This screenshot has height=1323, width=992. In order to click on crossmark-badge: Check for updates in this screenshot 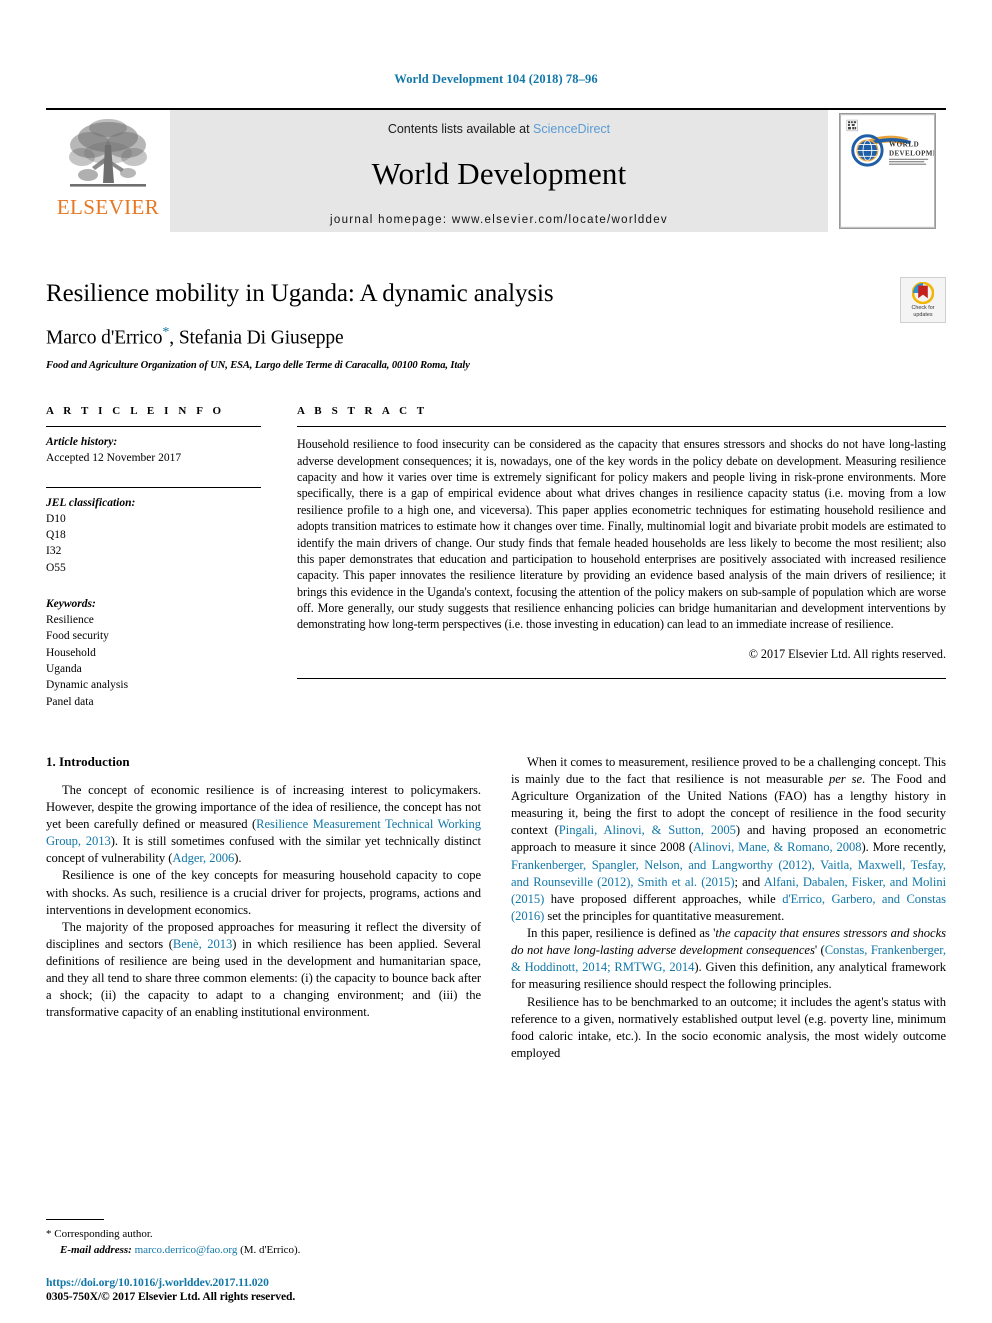, I will do `click(923, 300)`.